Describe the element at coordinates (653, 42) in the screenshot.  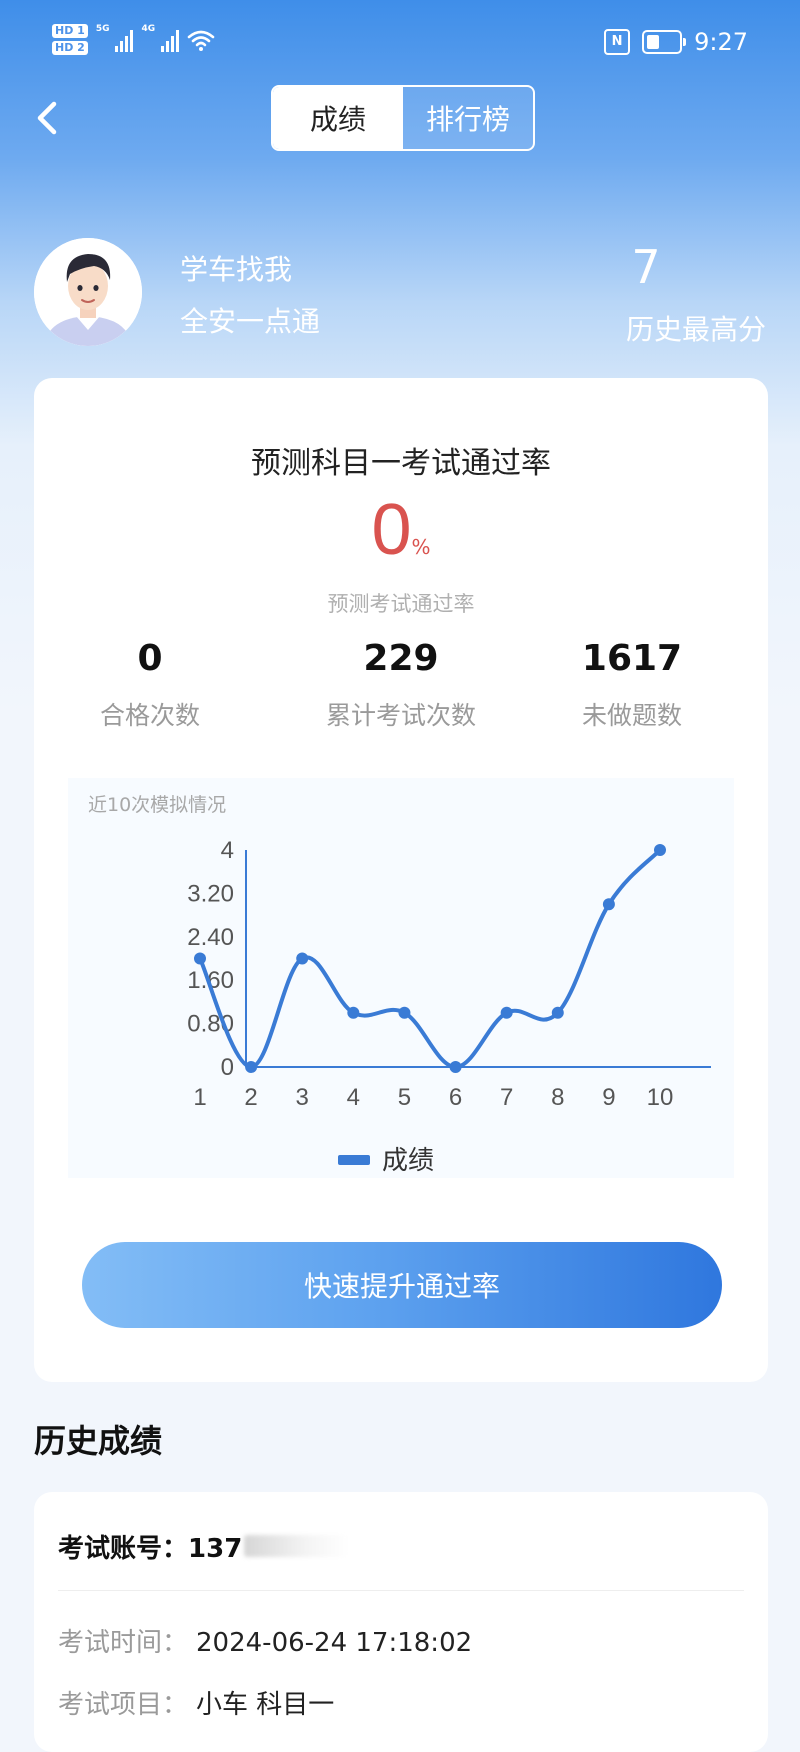
I see `battery-level` at that location.